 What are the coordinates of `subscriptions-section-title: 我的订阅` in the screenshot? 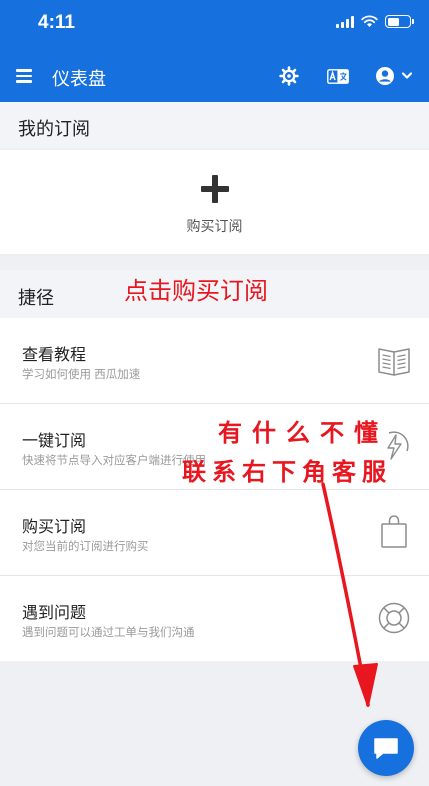 It's located at (54, 129).